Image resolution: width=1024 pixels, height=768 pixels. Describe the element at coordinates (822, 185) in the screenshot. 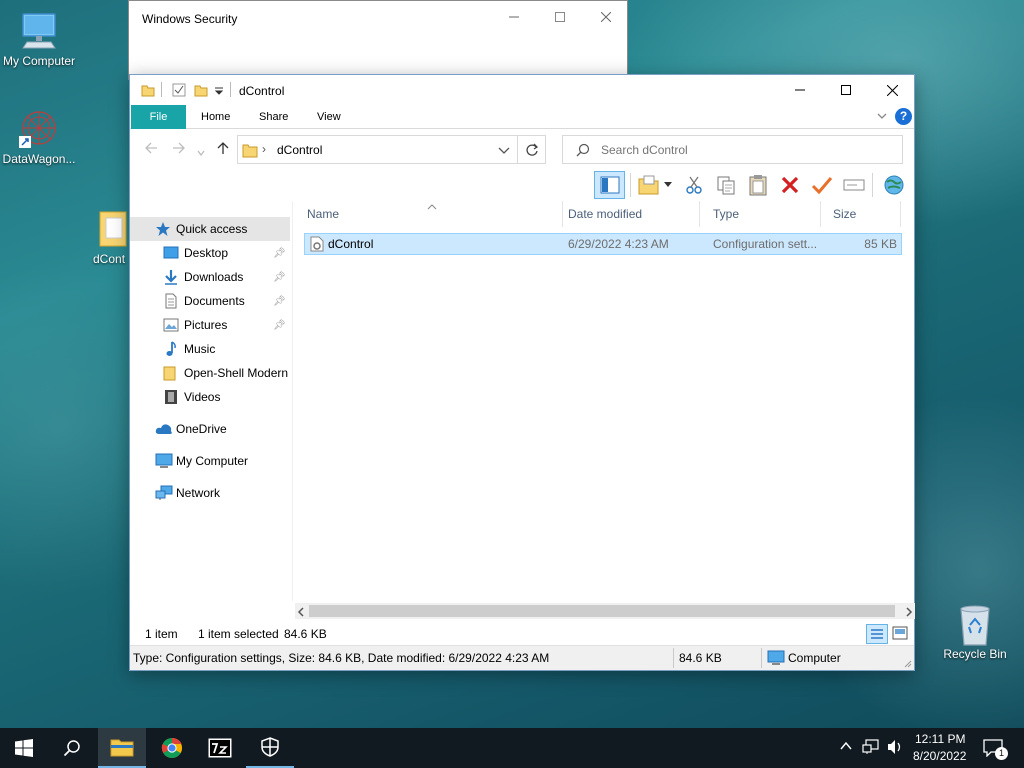

I see `checkmark-icon` at that location.